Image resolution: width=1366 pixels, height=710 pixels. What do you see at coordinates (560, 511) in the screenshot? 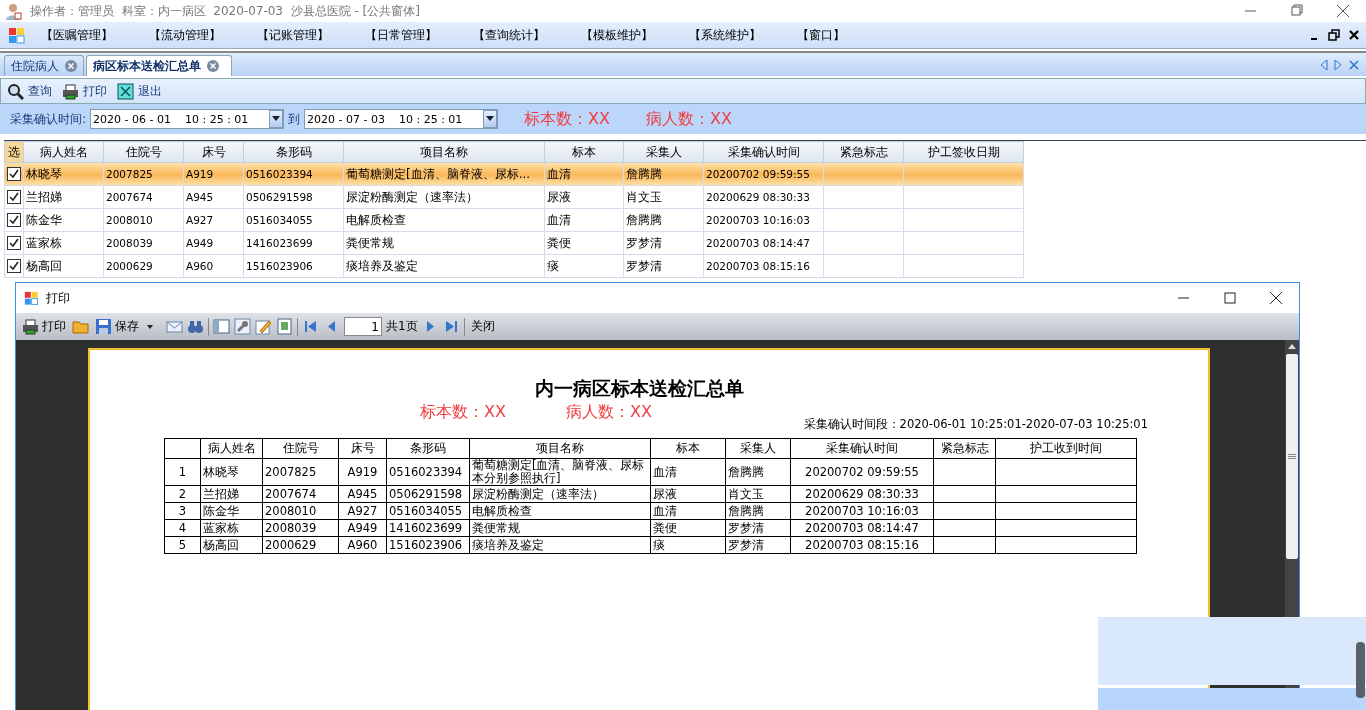
I see `table-cell: 电解质检查` at bounding box center [560, 511].